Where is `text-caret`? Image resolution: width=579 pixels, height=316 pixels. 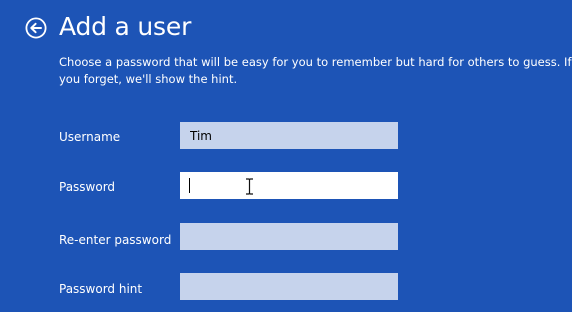 text-caret is located at coordinates (189, 185).